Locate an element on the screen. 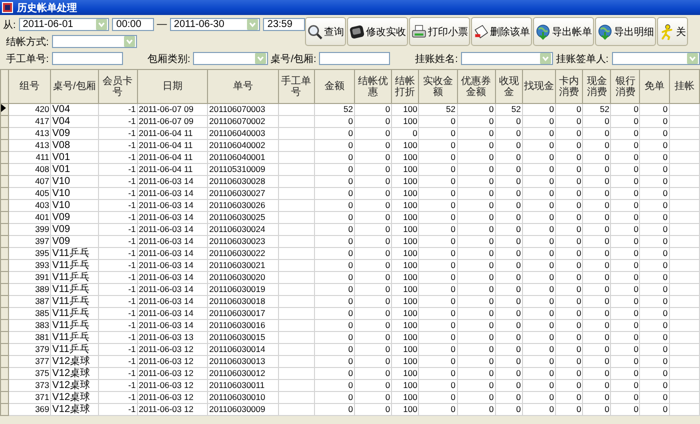 This screenshot has height=424, width=700. time-to-field: 23:59 is located at coordinates (284, 24).